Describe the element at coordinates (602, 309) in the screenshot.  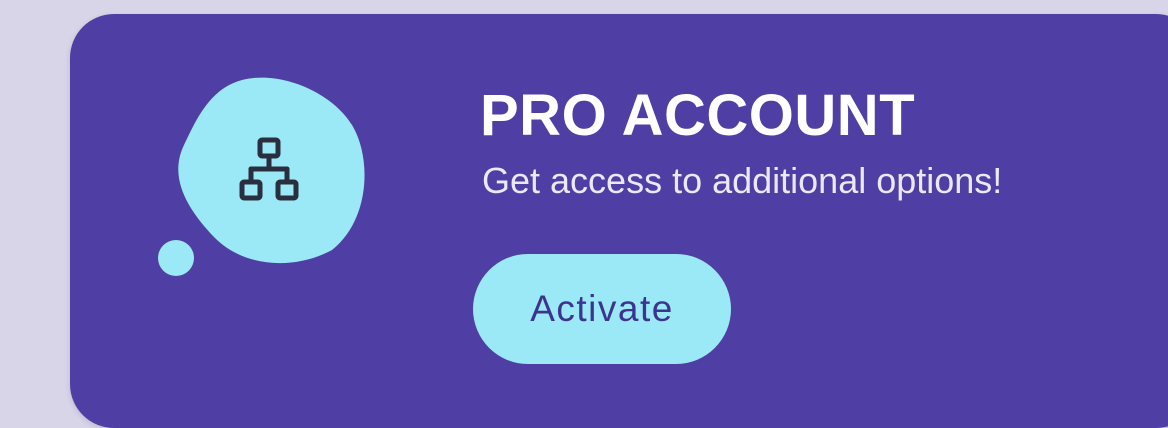
I see `activate-button: Activate` at that location.